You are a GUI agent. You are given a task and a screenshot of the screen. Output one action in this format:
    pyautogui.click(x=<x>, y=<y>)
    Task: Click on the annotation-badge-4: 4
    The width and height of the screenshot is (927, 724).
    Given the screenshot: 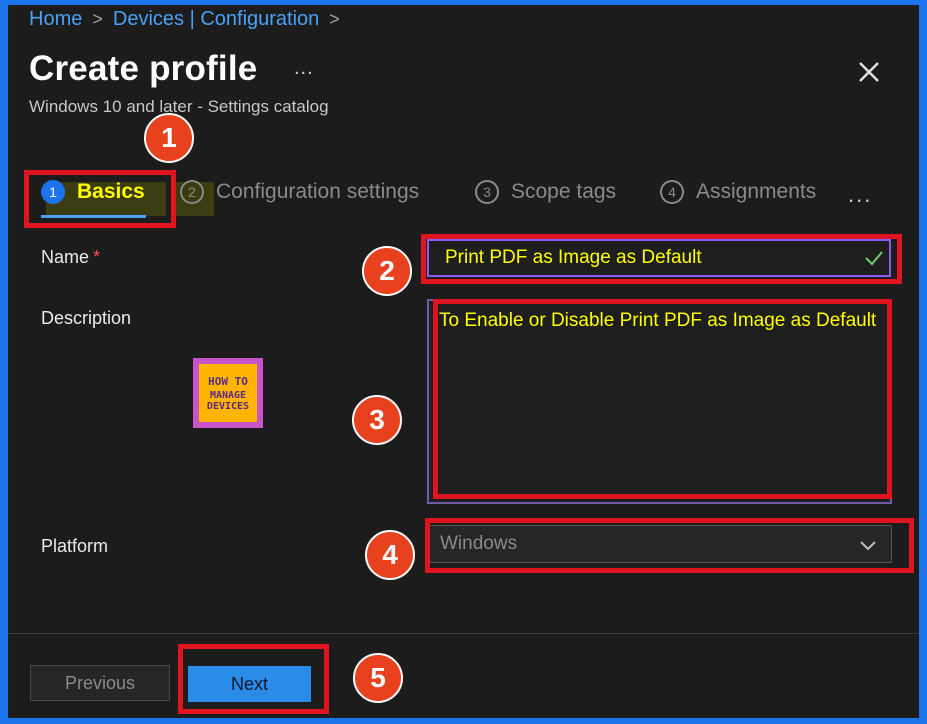 What is the action you would take?
    pyautogui.click(x=390, y=555)
    